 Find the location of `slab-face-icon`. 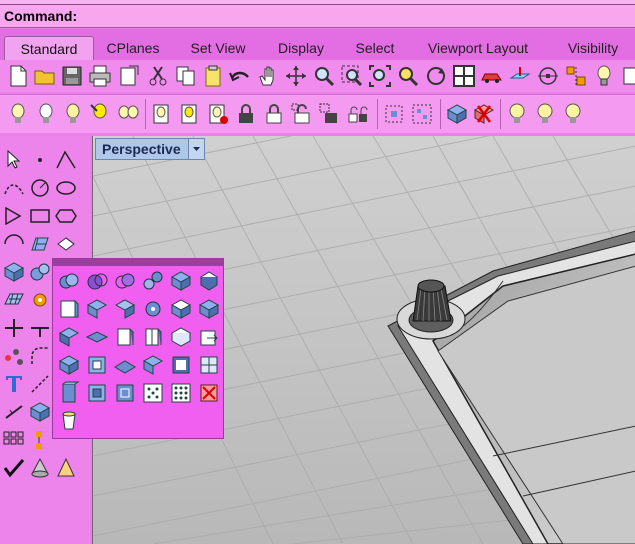

slab-face-icon is located at coordinates (125, 365).